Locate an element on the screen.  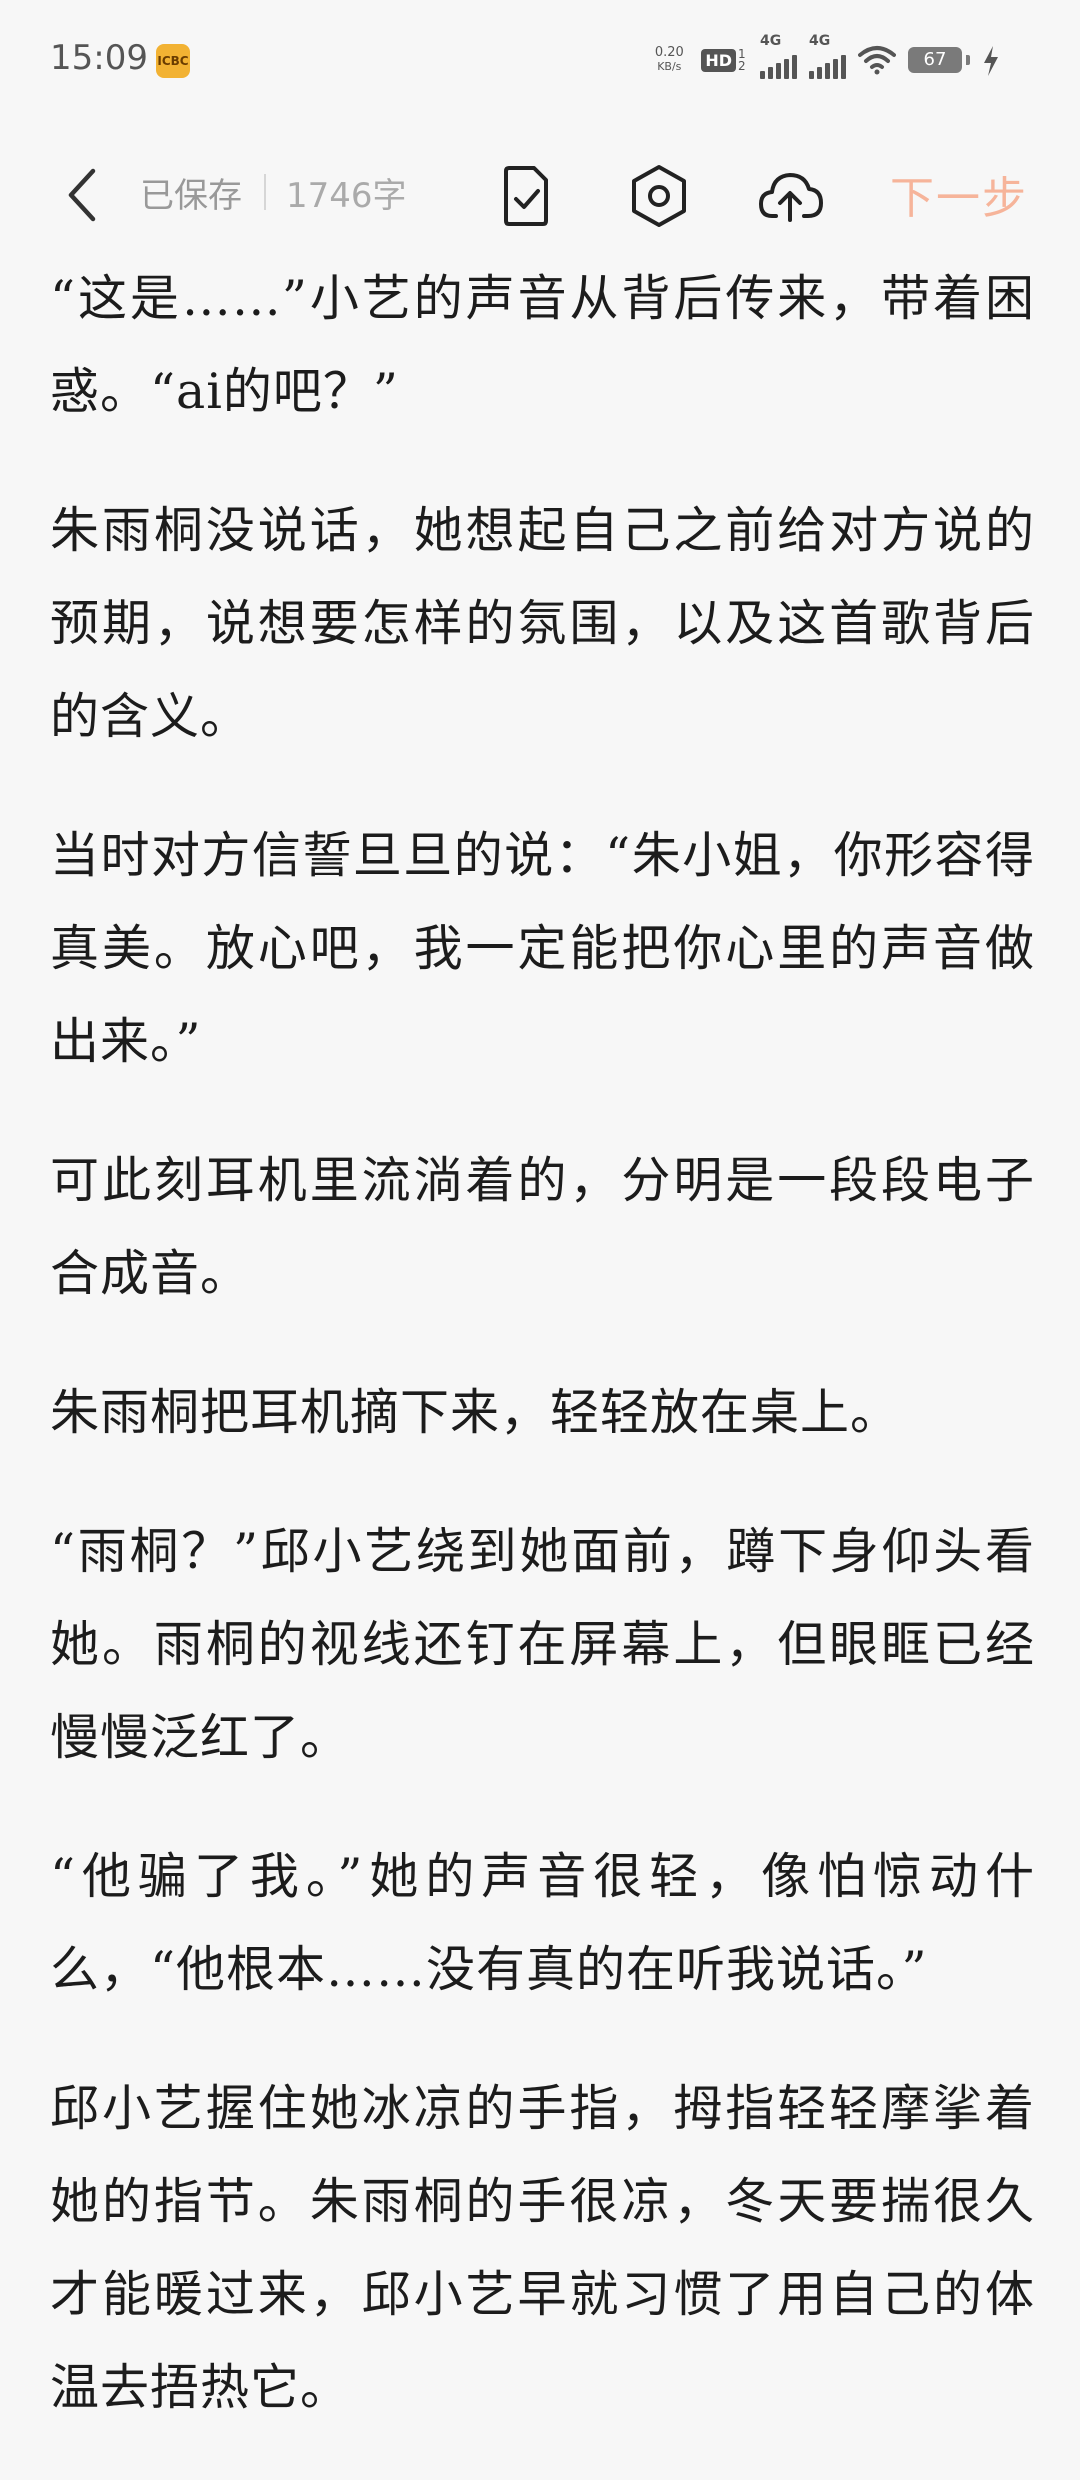
status-time: 15:09 is located at coordinates (99, 58).